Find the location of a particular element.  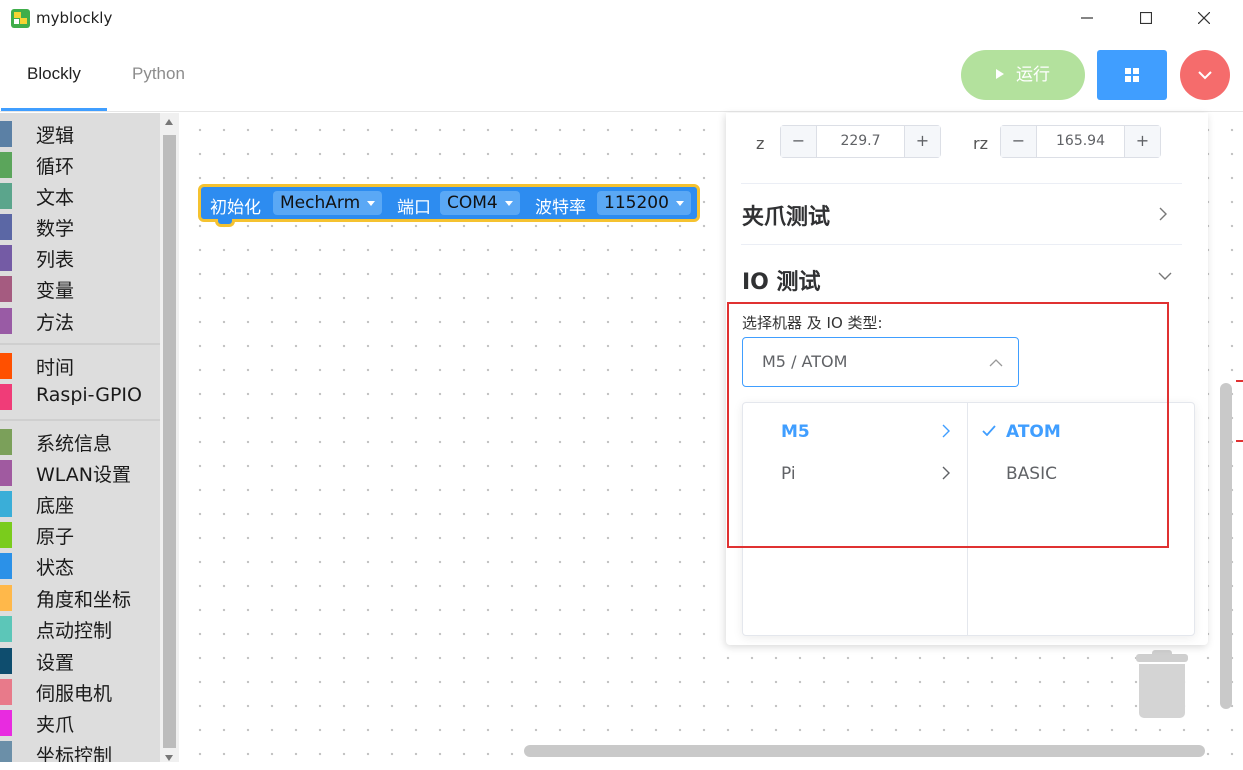

scroll-up-icon is located at coordinates (169, 122).